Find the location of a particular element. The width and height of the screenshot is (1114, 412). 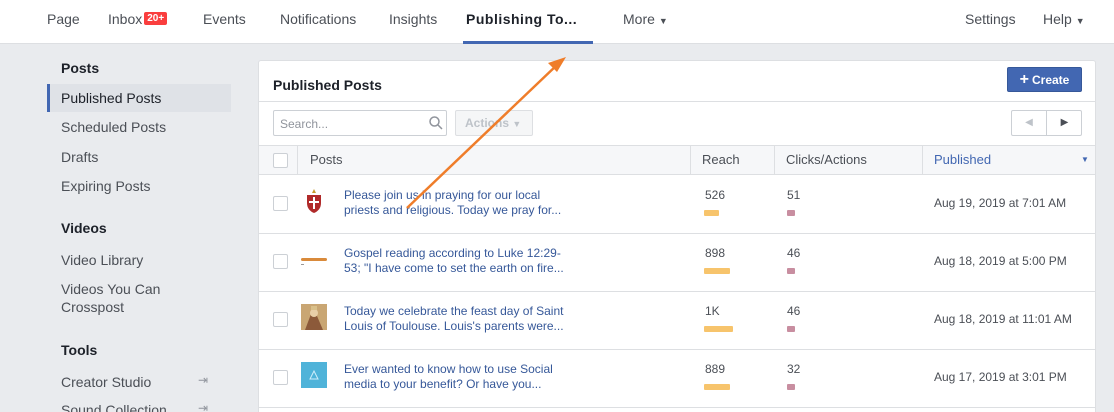

table-header: Posts Reach Clicks/Actions Published ▼ is located at coordinates (677, 160).